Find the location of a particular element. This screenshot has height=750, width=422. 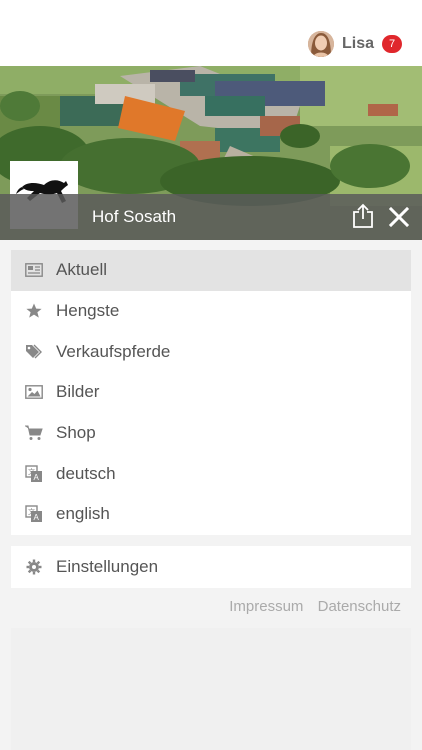

menu-item-english: A文 english is located at coordinates (211, 514).